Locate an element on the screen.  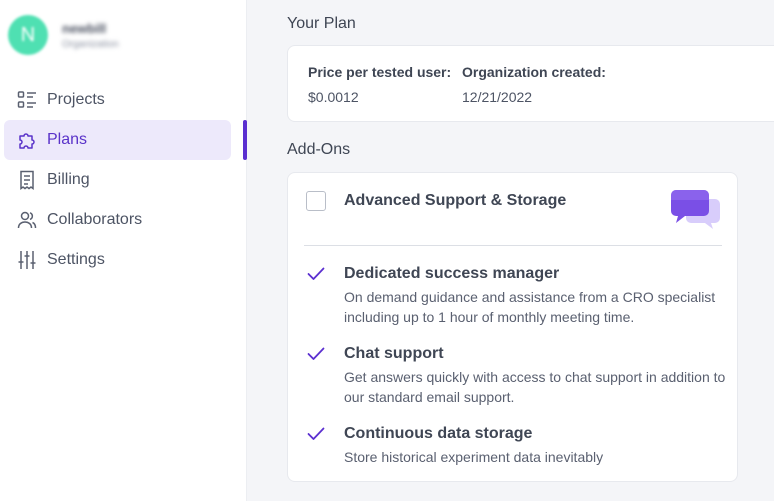
sliders-icon is located at coordinates (27, 260).